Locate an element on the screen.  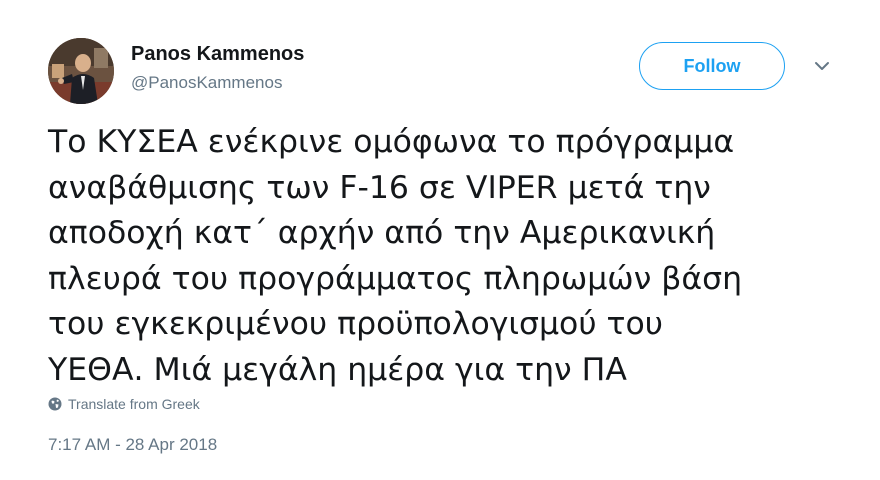
tweet-line: αποδοχή κατ΄ αρχήν από την Αμερικανική is located at coordinates (382, 233).